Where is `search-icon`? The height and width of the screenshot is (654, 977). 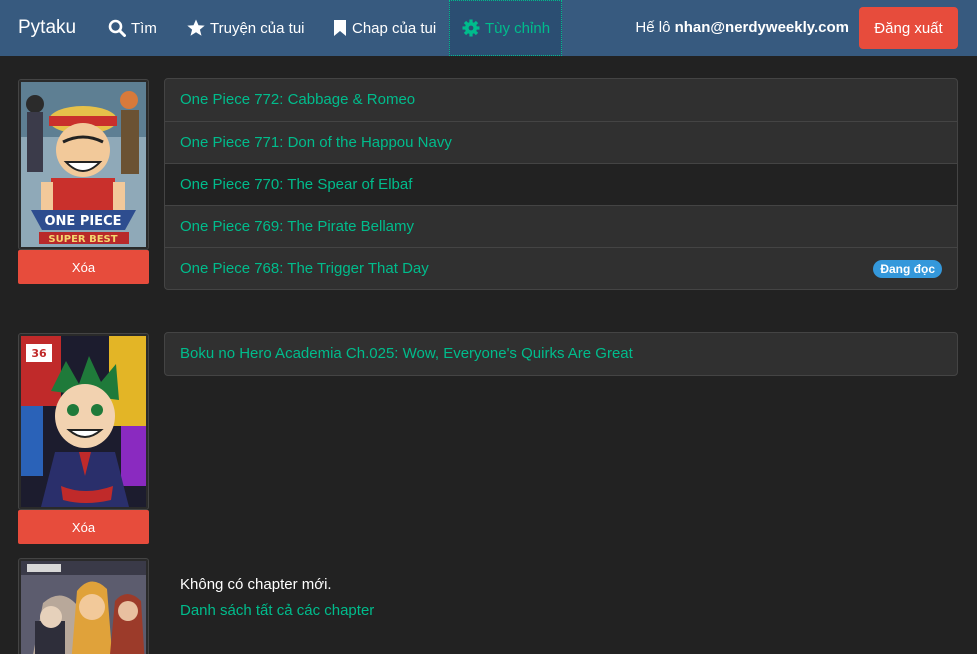 search-icon is located at coordinates (117, 28).